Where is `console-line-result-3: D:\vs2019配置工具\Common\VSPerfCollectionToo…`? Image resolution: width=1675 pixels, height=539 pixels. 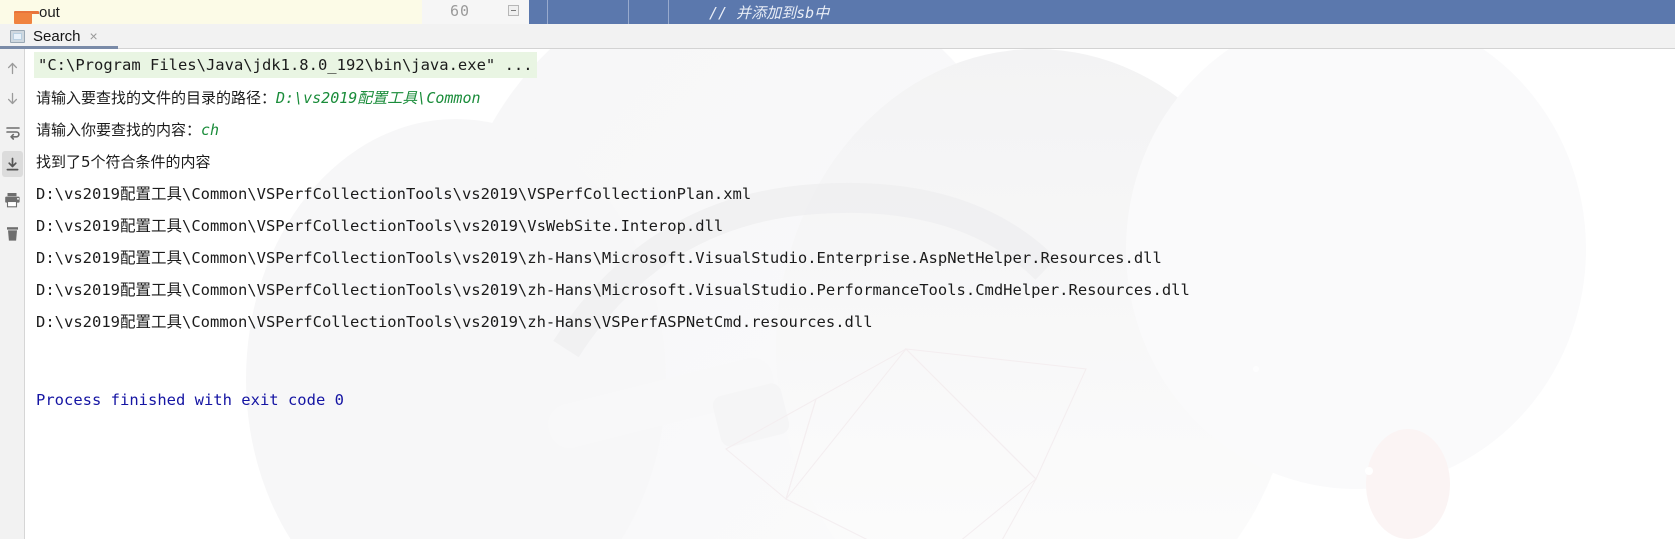 console-line-result-3: D:\vs2019配置工具\Common\VSPerfCollectionToo… is located at coordinates (599, 258).